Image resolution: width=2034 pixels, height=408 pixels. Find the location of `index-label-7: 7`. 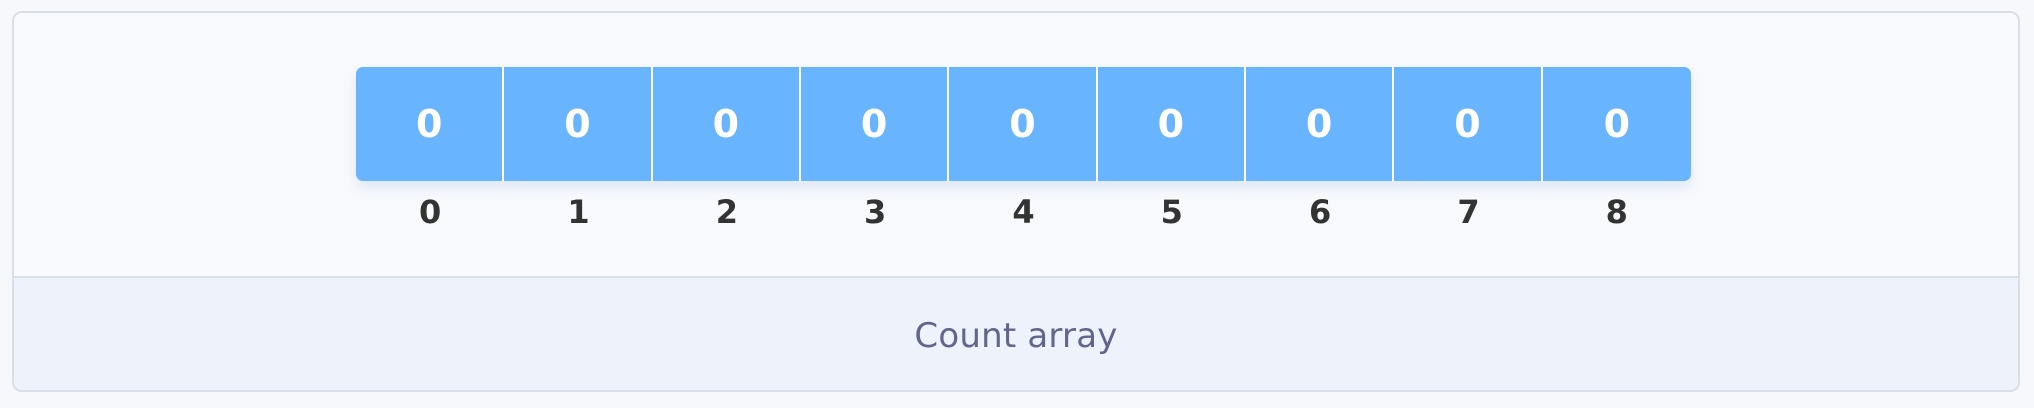

index-label-7: 7 is located at coordinates (1468, 212).